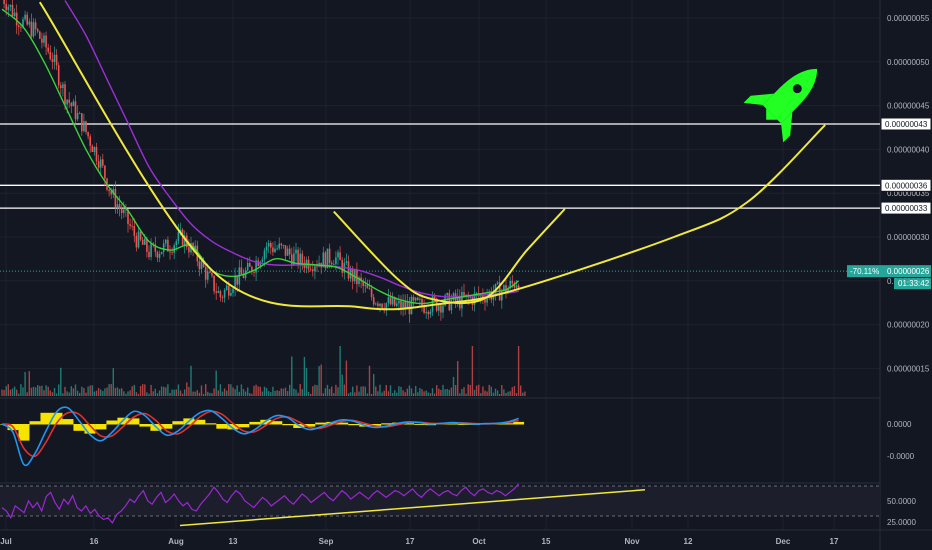 The image size is (932, 550). What do you see at coordinates (783, 541) in the screenshot?
I see `time-tick-label: Dec` at bounding box center [783, 541].